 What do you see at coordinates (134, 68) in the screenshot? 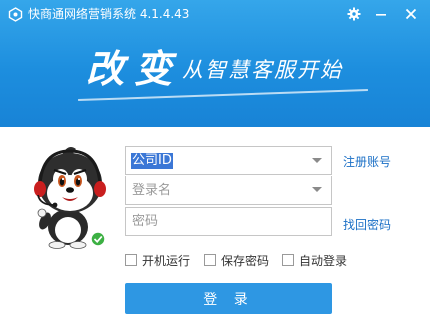
I see `slogan-main: 改变` at bounding box center [134, 68].